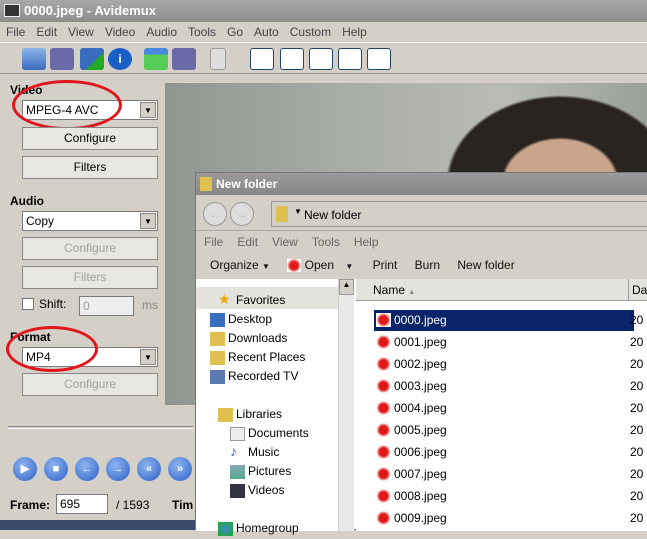 The width and height of the screenshot is (647, 539). What do you see at coordinates (90, 10) in the screenshot?
I see `window-title: 0000.jpeg - Avidemux` at bounding box center [90, 10].